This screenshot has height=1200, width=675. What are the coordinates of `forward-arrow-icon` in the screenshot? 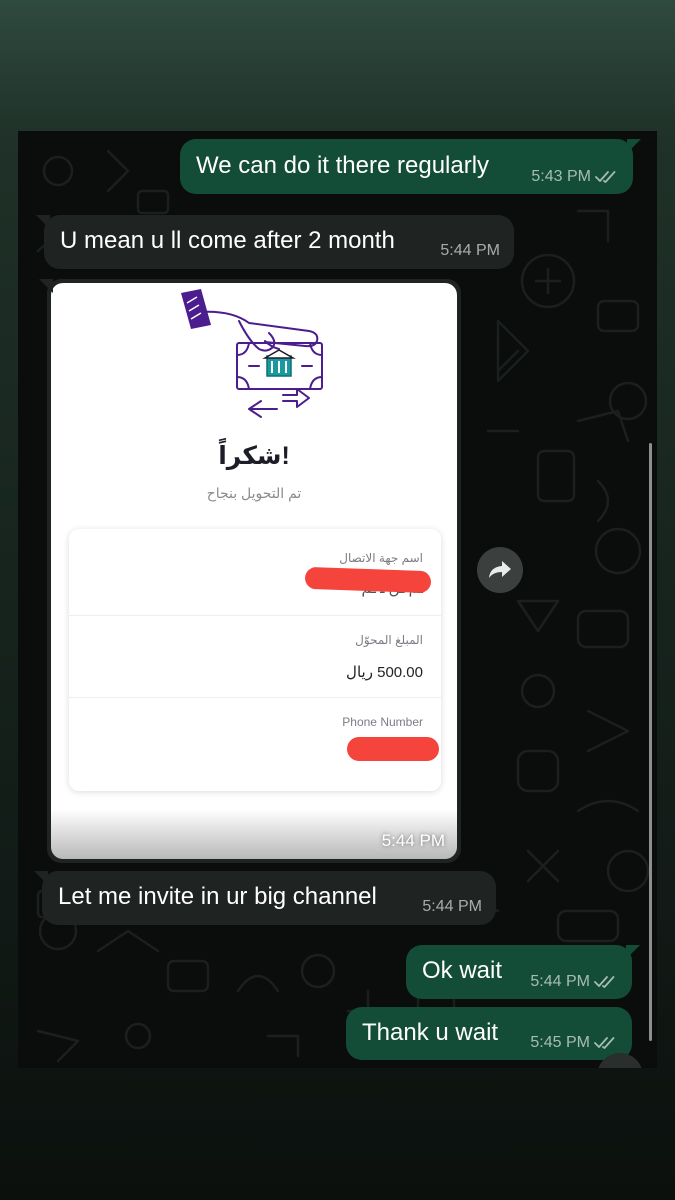 It's located at (500, 569).